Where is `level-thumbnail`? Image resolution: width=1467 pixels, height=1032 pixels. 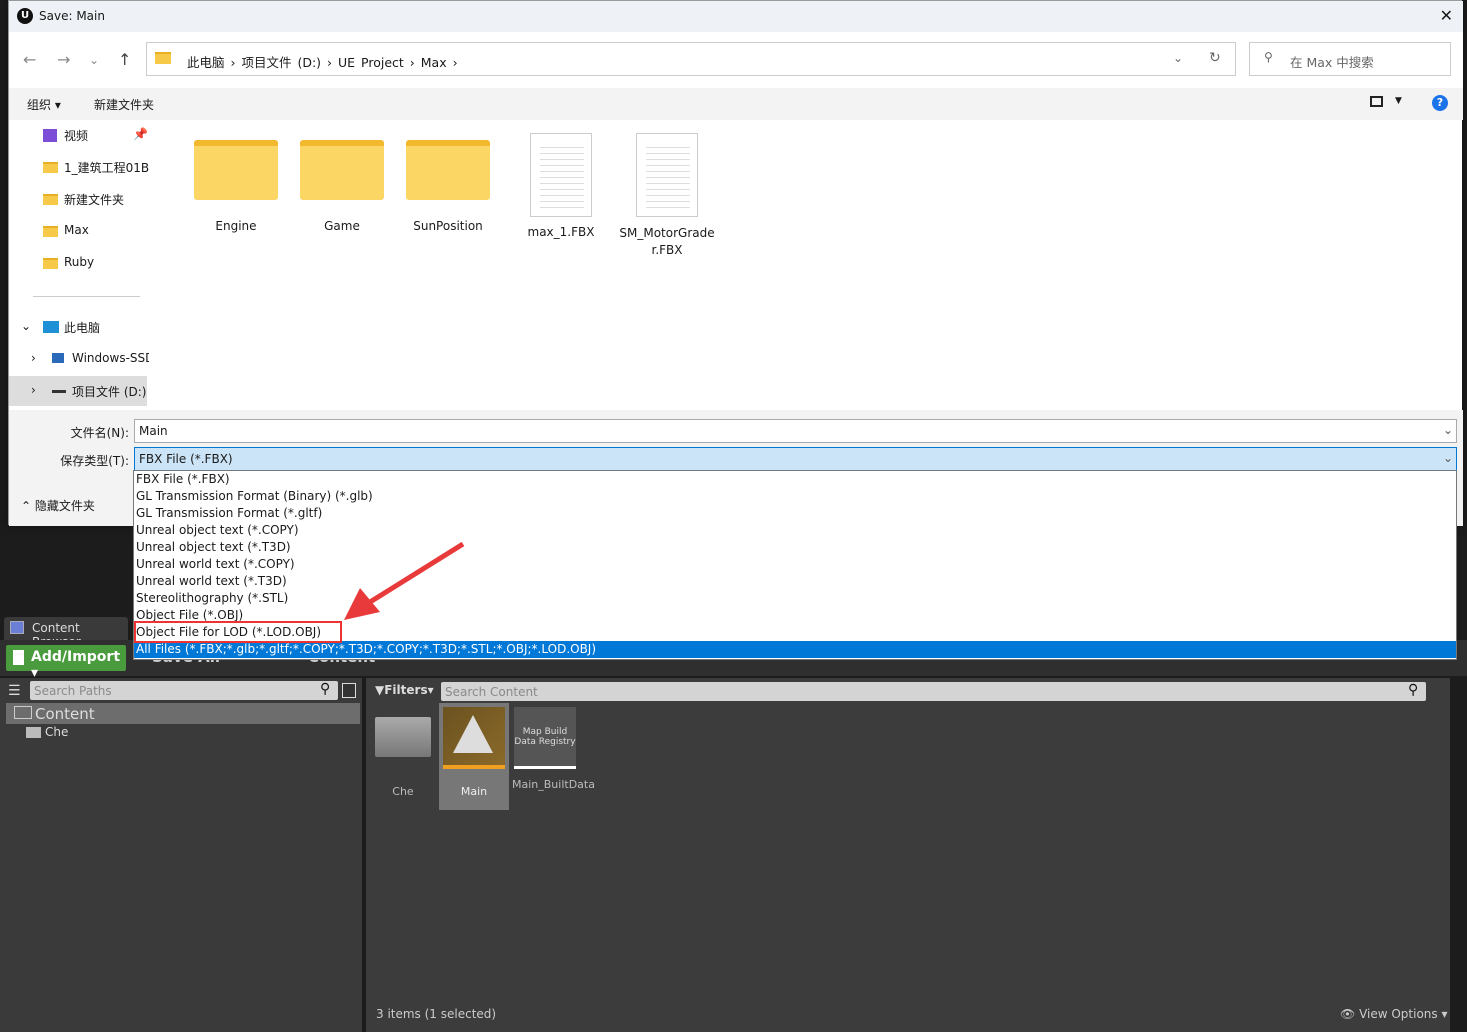
level-thumbnail is located at coordinates (474, 738).